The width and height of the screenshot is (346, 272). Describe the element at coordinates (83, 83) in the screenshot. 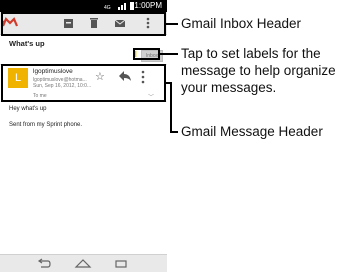

I see `message-header-highlight` at that location.